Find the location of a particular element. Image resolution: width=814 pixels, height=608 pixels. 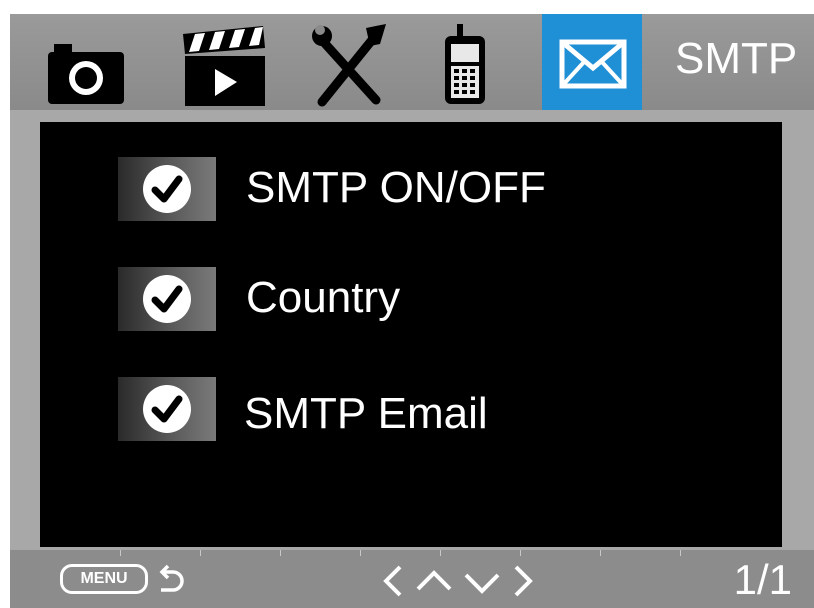

video-clapper-icon is located at coordinates (224, 66).